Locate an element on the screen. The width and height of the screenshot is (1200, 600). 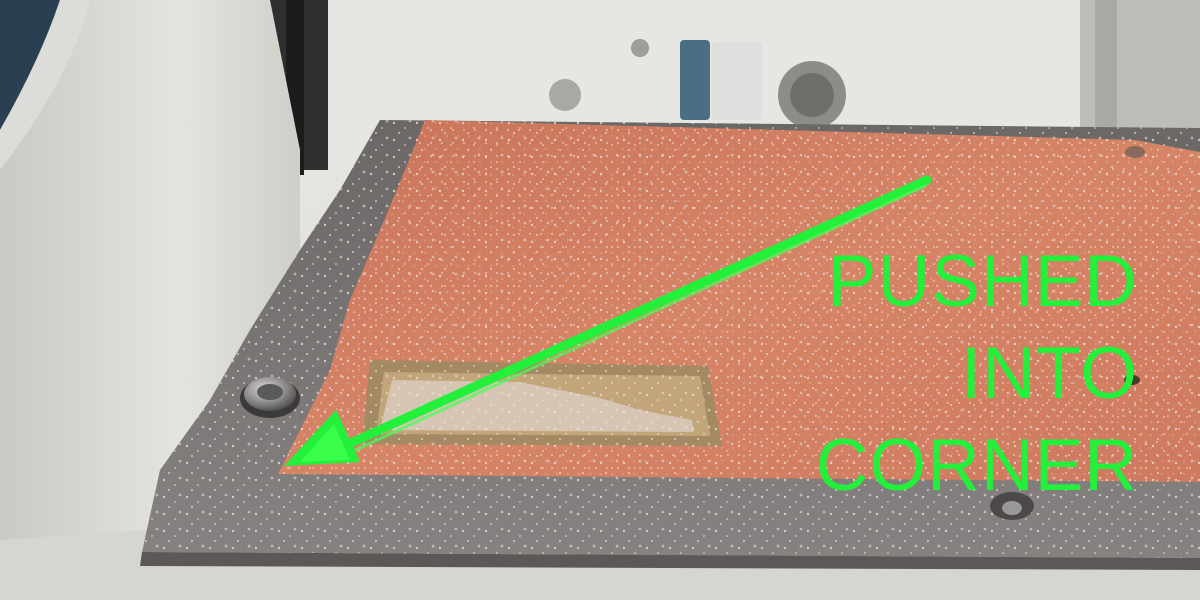
annotation-text: PUSHED INTO CORNER is located at coordinates (973, 374).